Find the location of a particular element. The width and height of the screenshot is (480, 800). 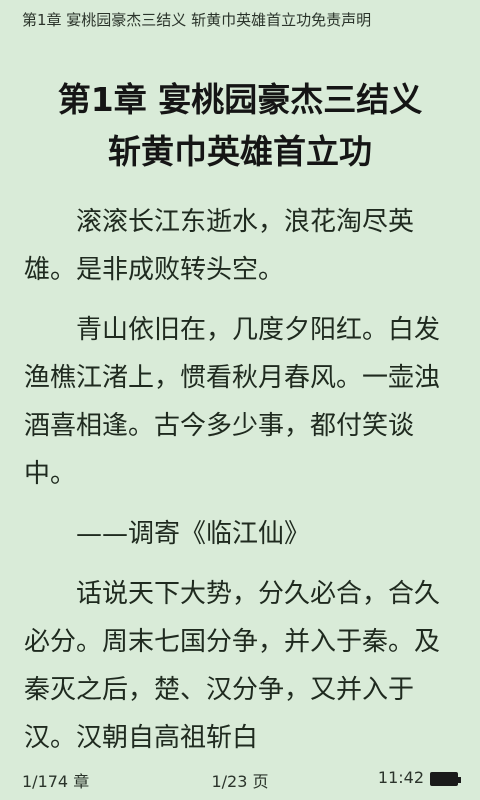

chapter-title: 第1章 宴桃园豪杰三结义 斩黄巾英雄首立功 is located at coordinates (240, 126).